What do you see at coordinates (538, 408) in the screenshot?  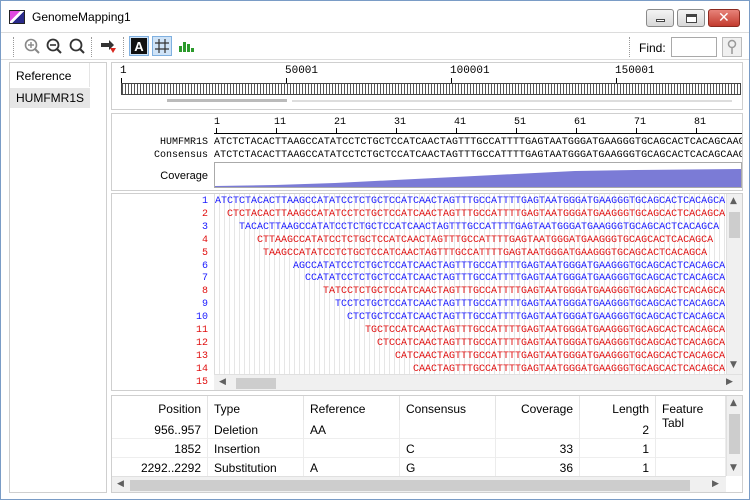 I see `column-header: Coverage` at bounding box center [538, 408].